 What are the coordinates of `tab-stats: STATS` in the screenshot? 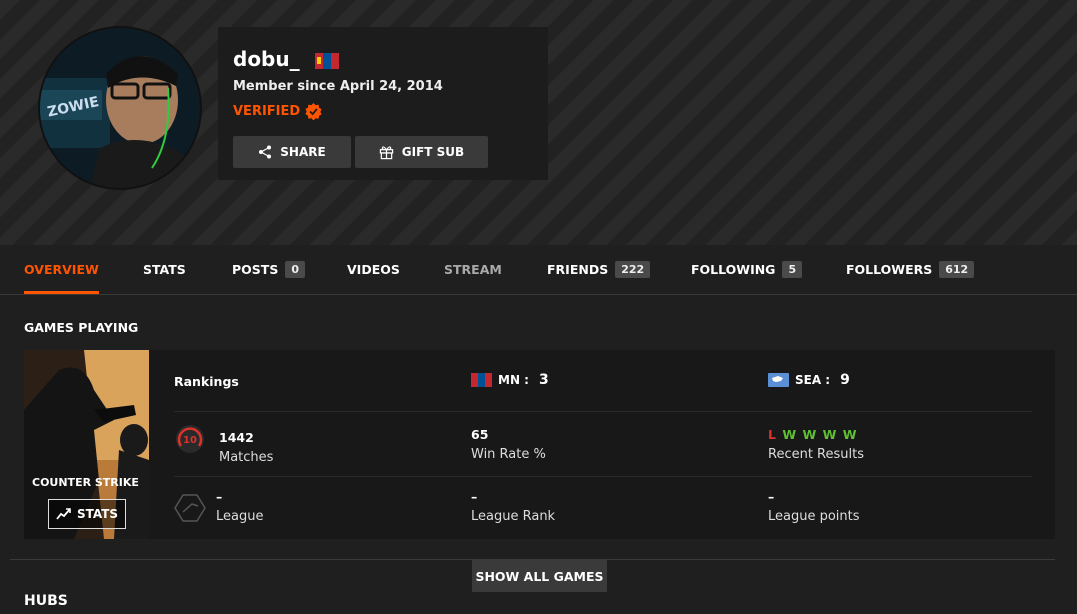 It's located at (164, 269).